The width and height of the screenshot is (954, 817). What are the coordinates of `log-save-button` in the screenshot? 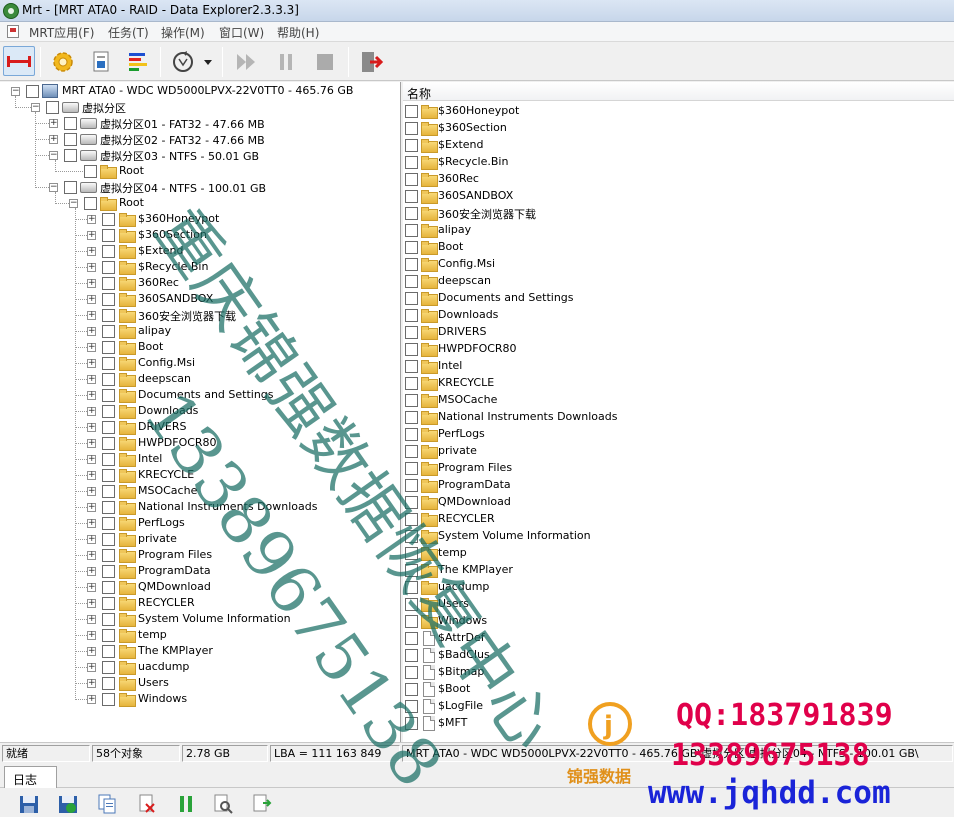 It's located at (29, 804).